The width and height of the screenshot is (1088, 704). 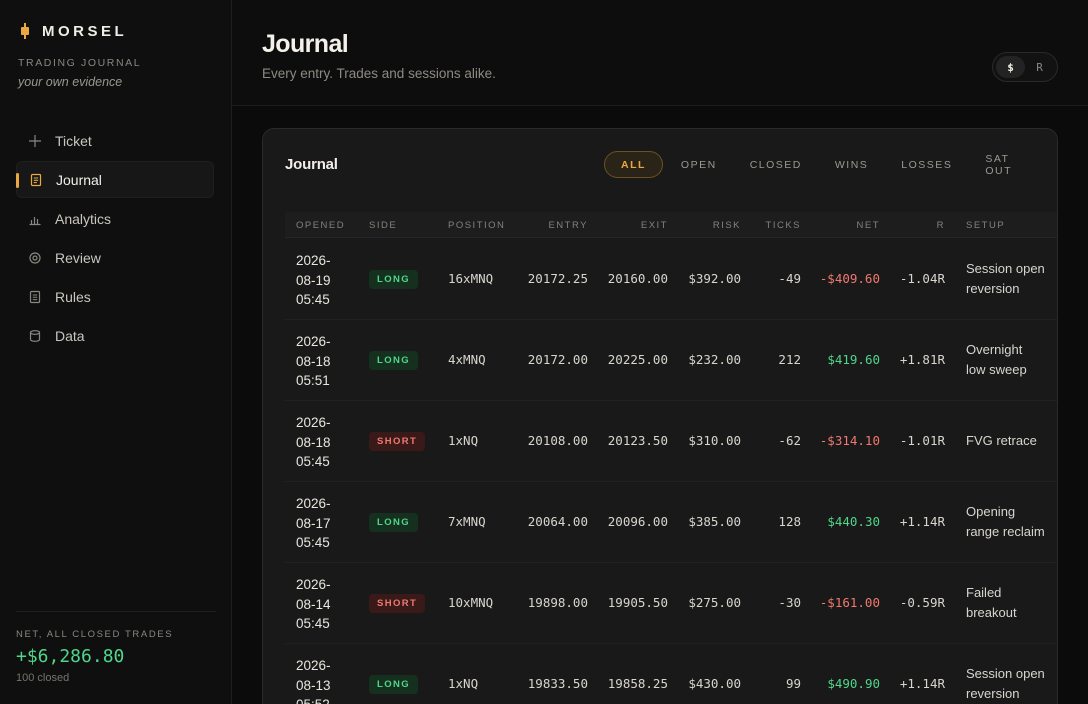 I want to click on sidebar-item-rules: Rules, so click(x=115, y=296).